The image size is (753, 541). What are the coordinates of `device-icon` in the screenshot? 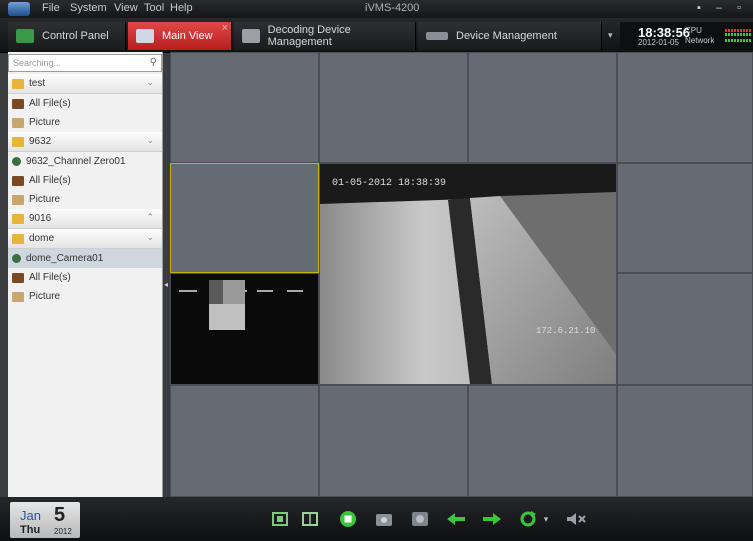 It's located at (437, 36).